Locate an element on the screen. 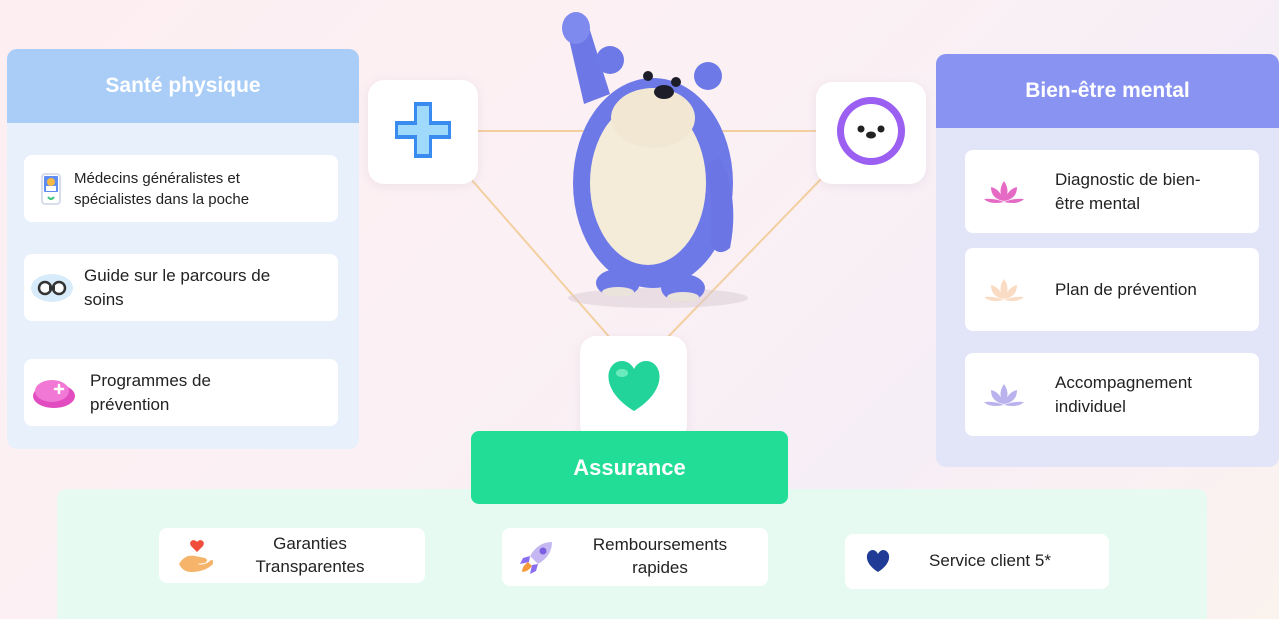 The height and width of the screenshot is (619, 1279). list-item: Accompagnement individuel is located at coordinates (1112, 394).